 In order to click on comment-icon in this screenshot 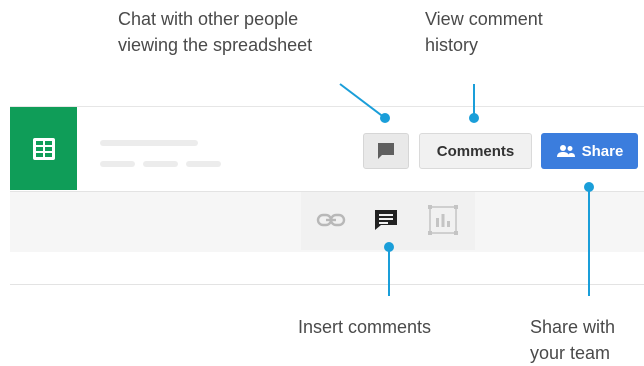, I will do `click(386, 220)`.